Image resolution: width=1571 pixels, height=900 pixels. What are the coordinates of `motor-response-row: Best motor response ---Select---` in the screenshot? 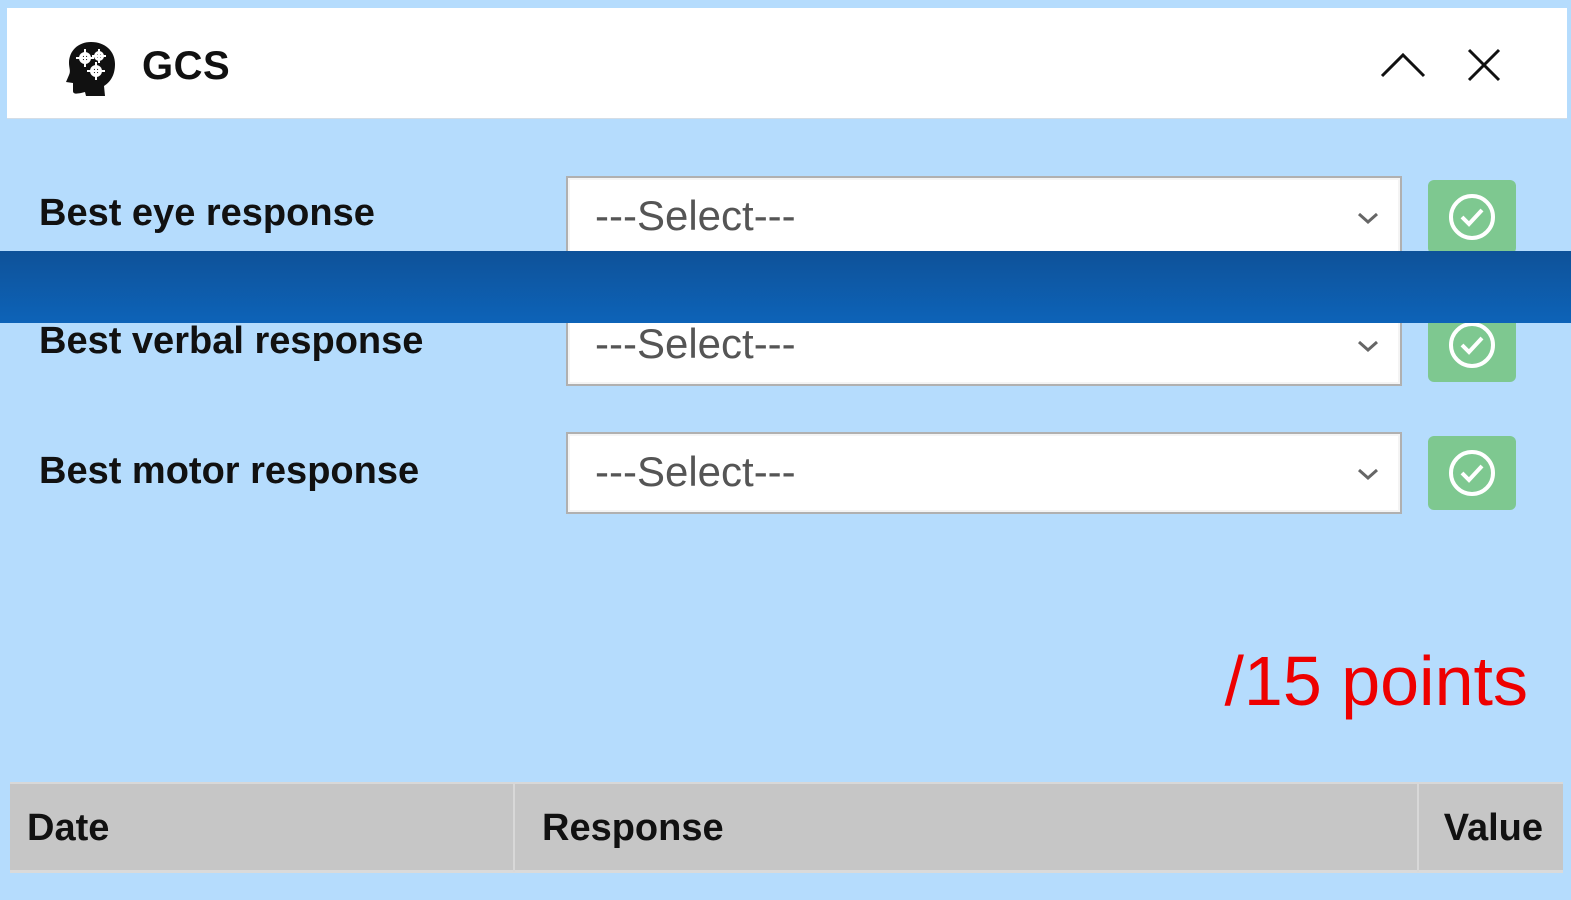 It's located at (785, 473).